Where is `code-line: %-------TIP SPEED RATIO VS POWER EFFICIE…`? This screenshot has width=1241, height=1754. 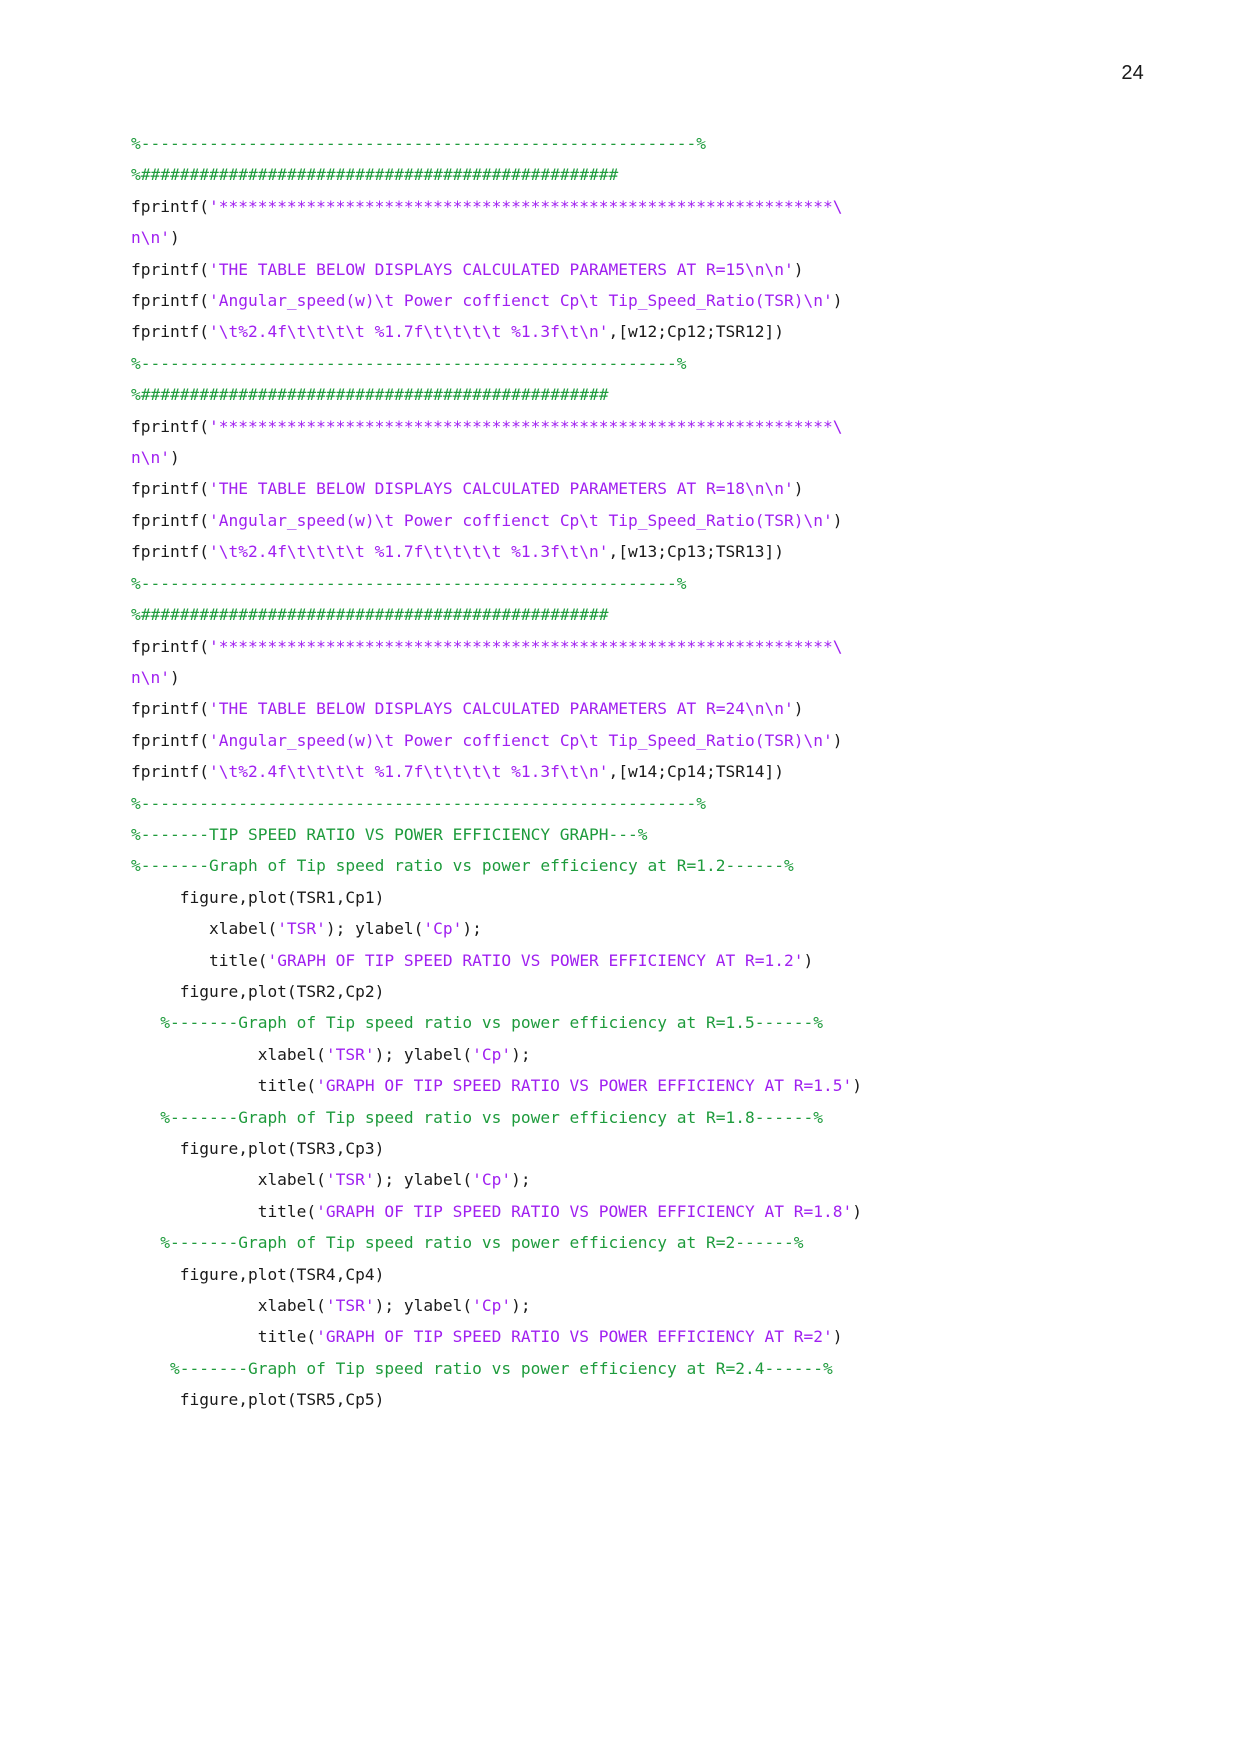 code-line: %-------TIP SPEED RATIO VS POWER EFFICIE… is located at coordinates (631, 834).